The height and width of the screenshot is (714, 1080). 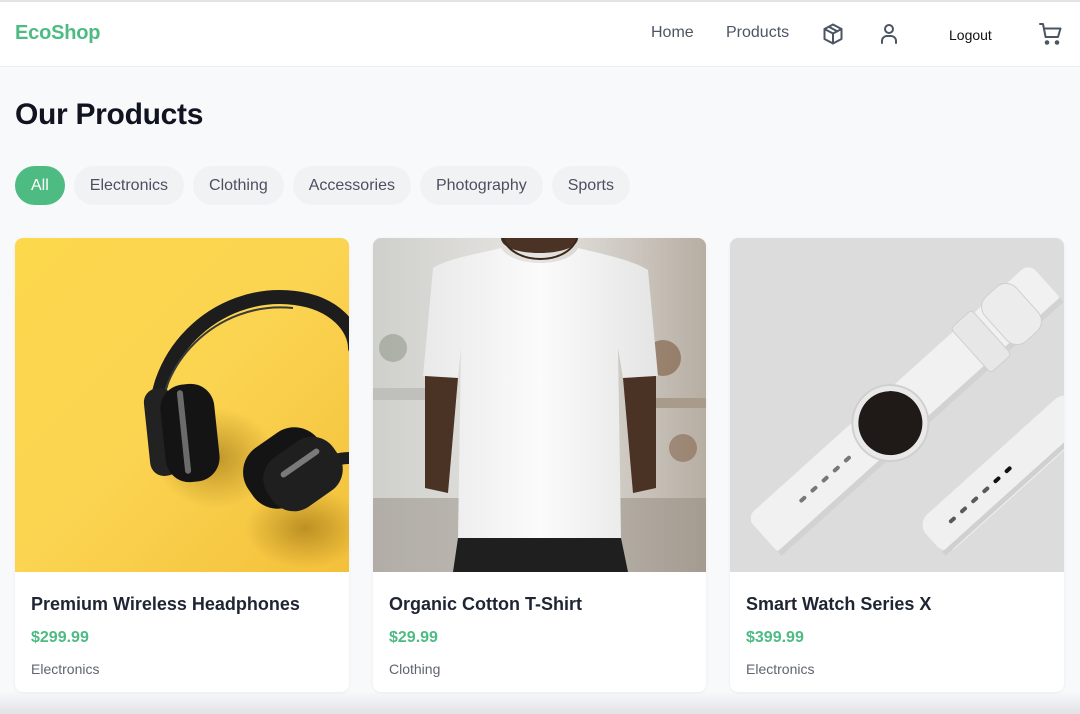 What do you see at coordinates (1051, 34) in the screenshot?
I see `shopping-cart-icon` at bounding box center [1051, 34].